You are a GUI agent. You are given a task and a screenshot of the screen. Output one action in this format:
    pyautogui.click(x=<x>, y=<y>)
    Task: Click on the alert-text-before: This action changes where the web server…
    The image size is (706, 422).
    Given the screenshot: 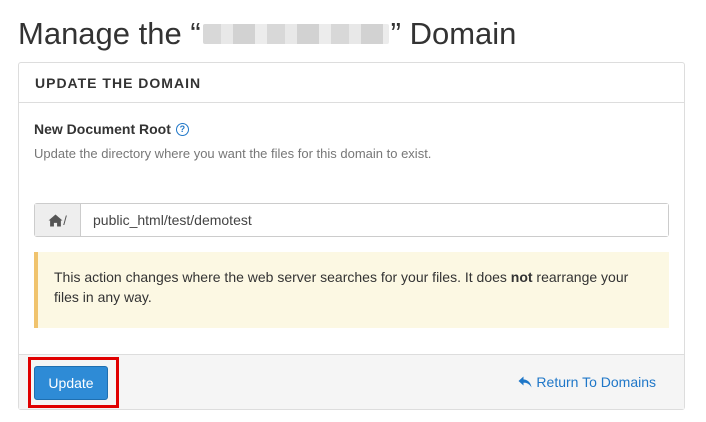 What is the action you would take?
    pyautogui.click(x=282, y=277)
    